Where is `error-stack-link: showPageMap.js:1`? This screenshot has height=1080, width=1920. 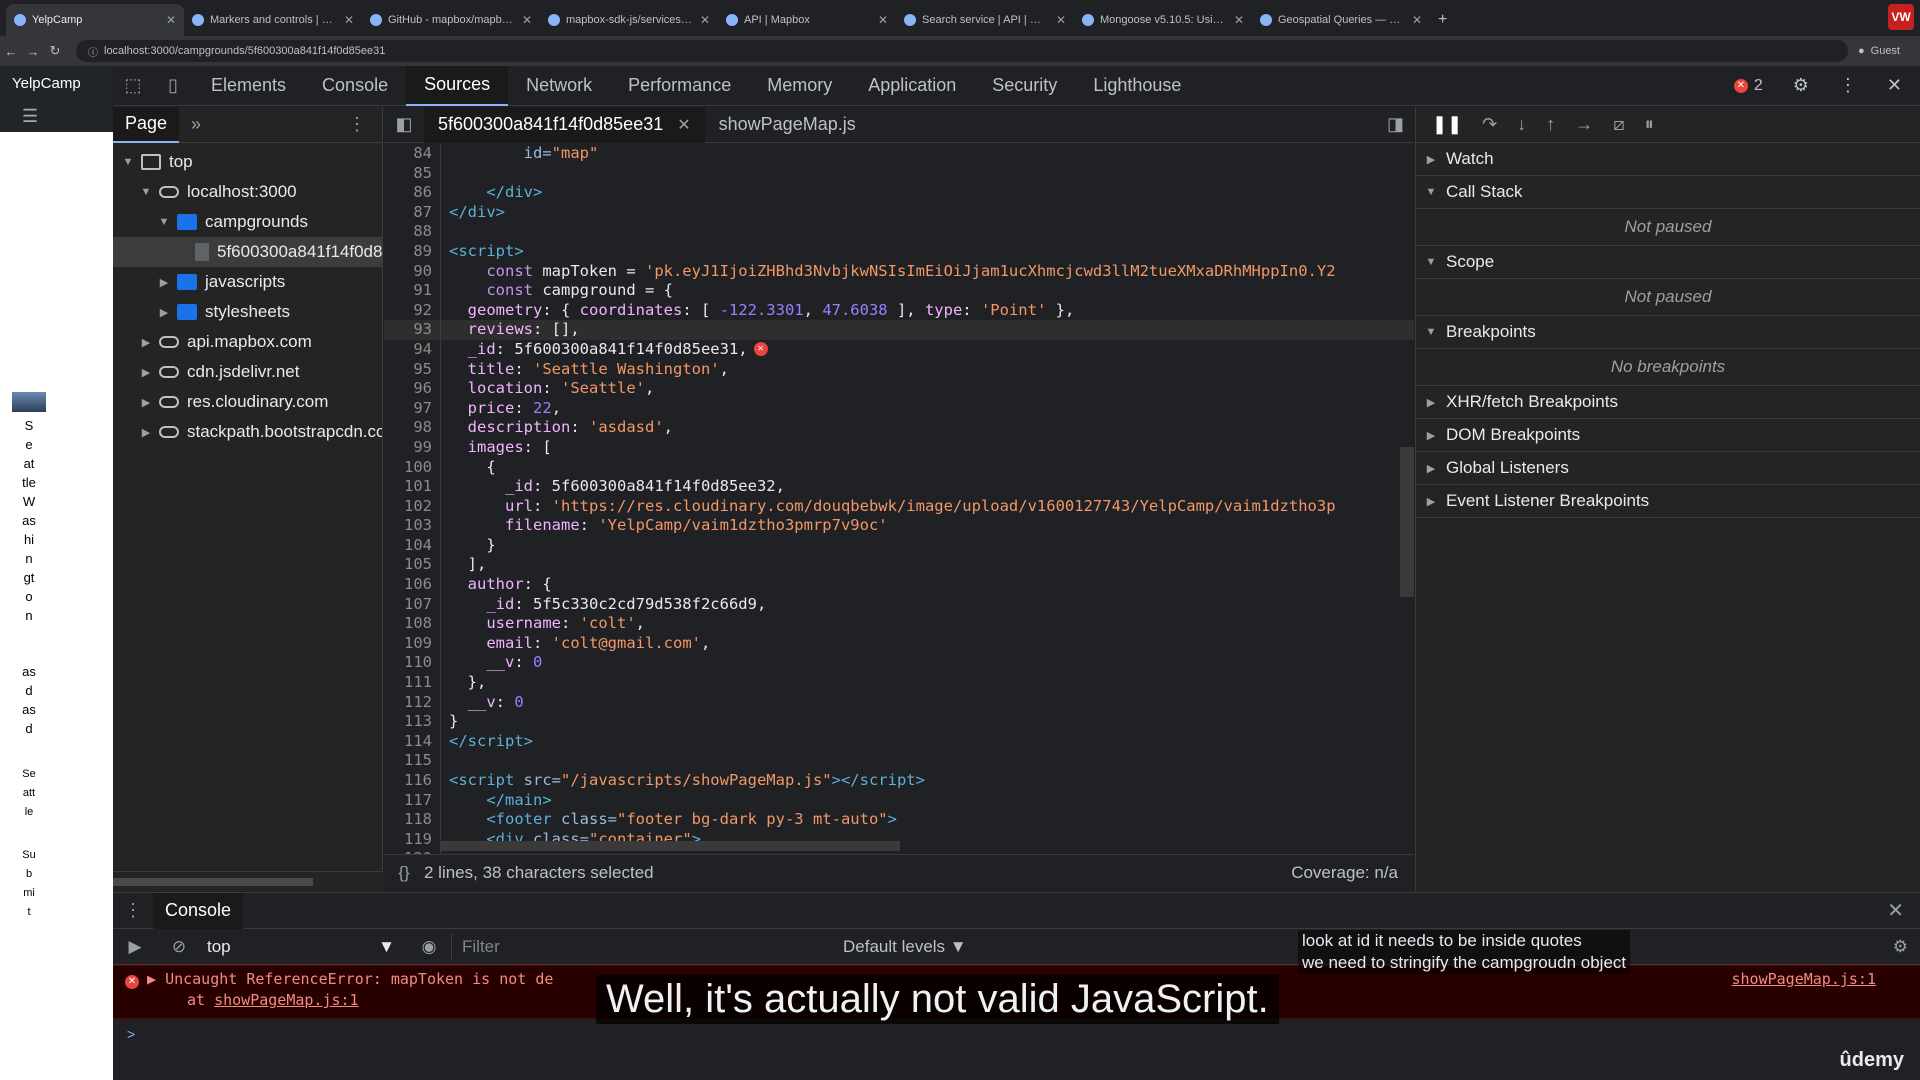
error-stack-link: showPageMap.js:1 is located at coordinates (286, 1000).